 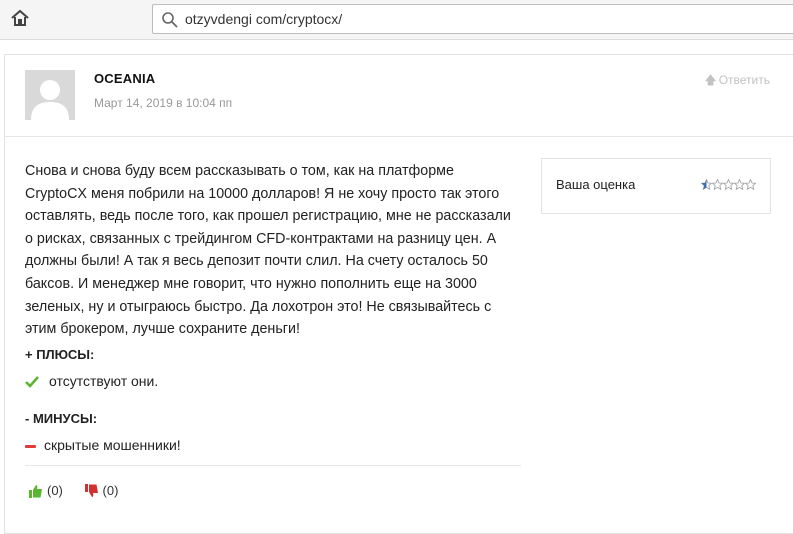 I want to click on reply-label: Ответить, so click(x=744, y=80).